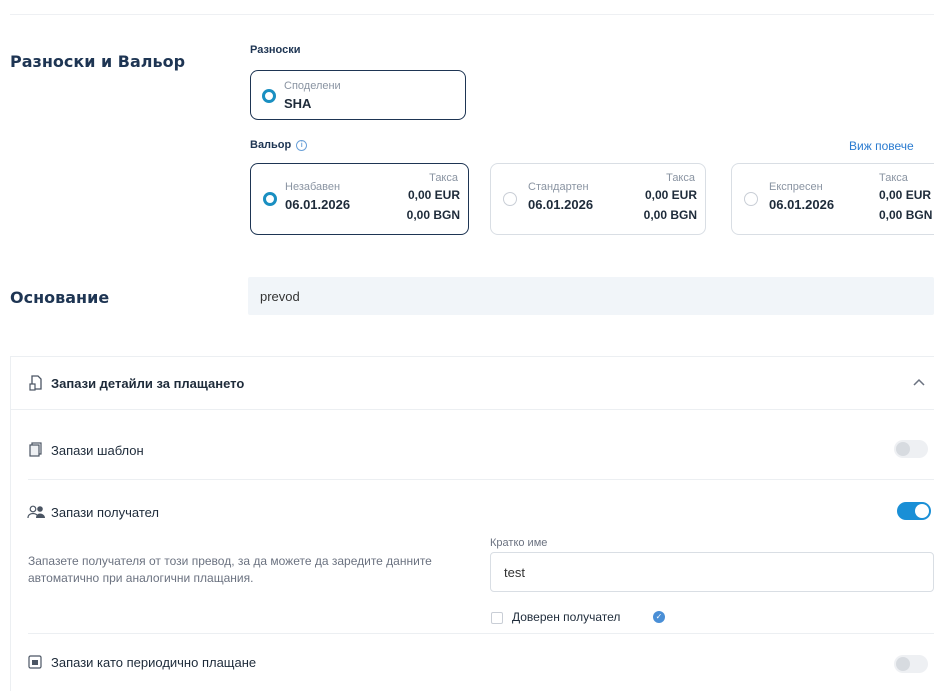  I want to click on see-more-link: Виж повече, so click(881, 146).